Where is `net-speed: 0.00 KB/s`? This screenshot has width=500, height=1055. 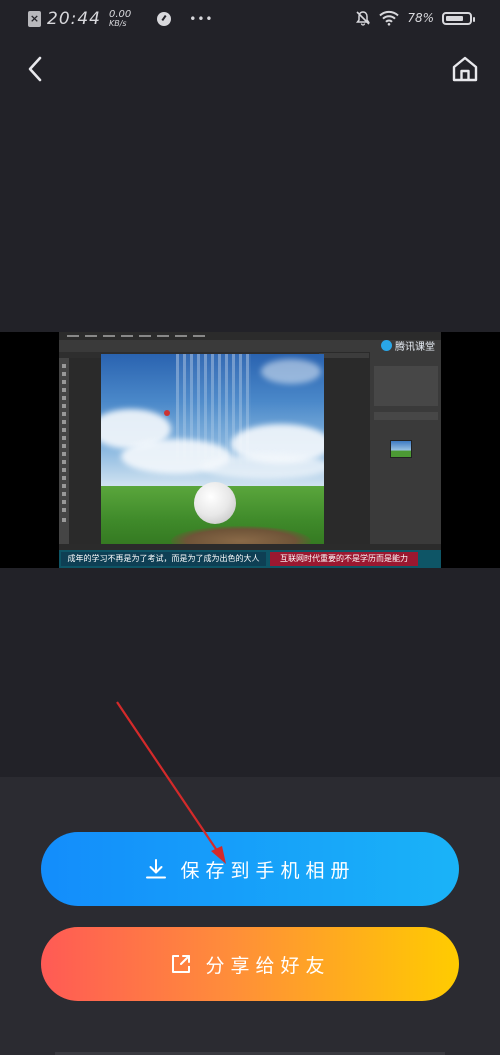 net-speed: 0.00 KB/s is located at coordinates (120, 19).